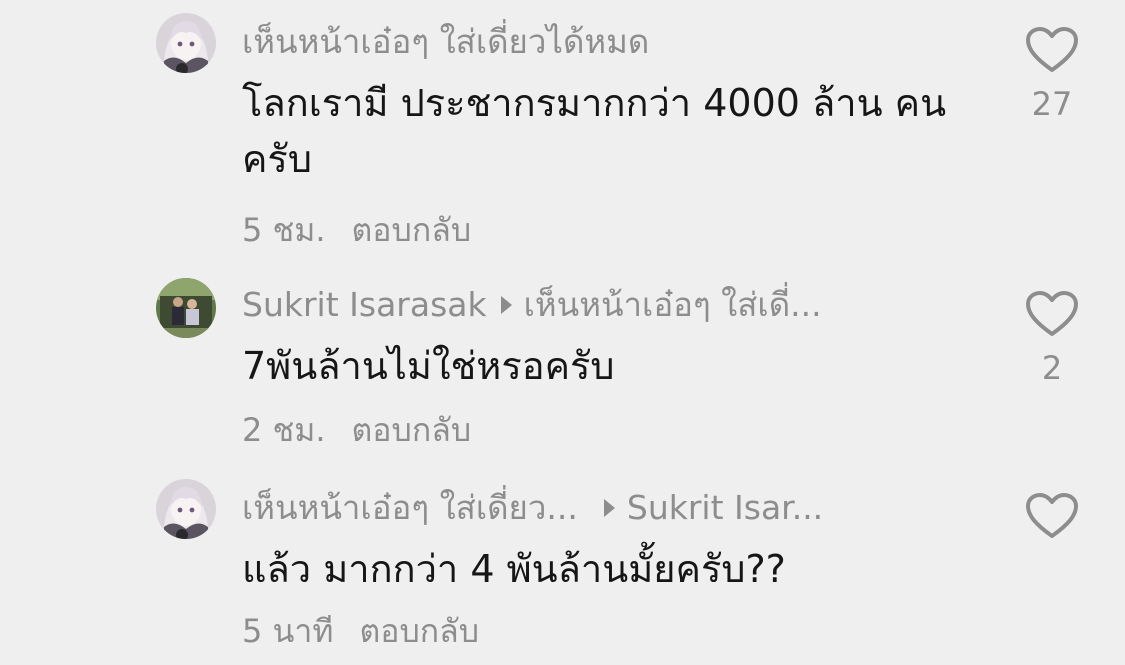  What do you see at coordinates (514, 569) in the screenshot?
I see `comment-text: แล้ว มากกว่า 4 พันล้านมั้ยครับ??` at bounding box center [514, 569].